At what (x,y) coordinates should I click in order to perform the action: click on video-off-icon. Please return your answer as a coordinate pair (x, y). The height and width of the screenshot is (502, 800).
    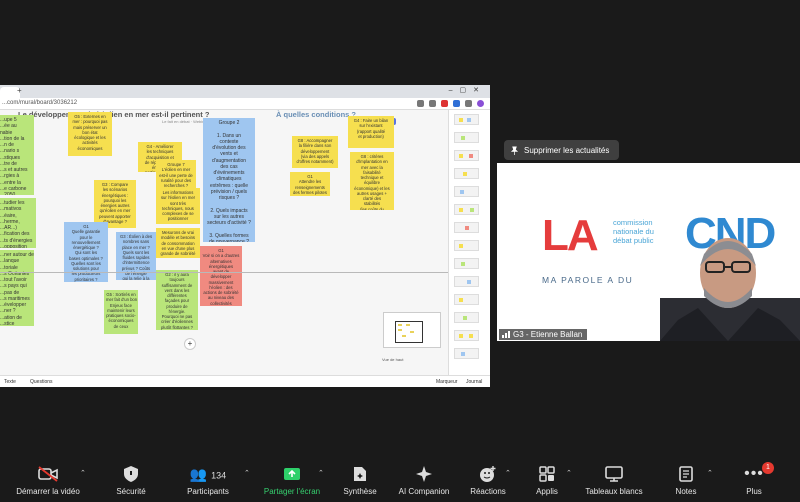
    Looking at the image, I should click on (48, 474).